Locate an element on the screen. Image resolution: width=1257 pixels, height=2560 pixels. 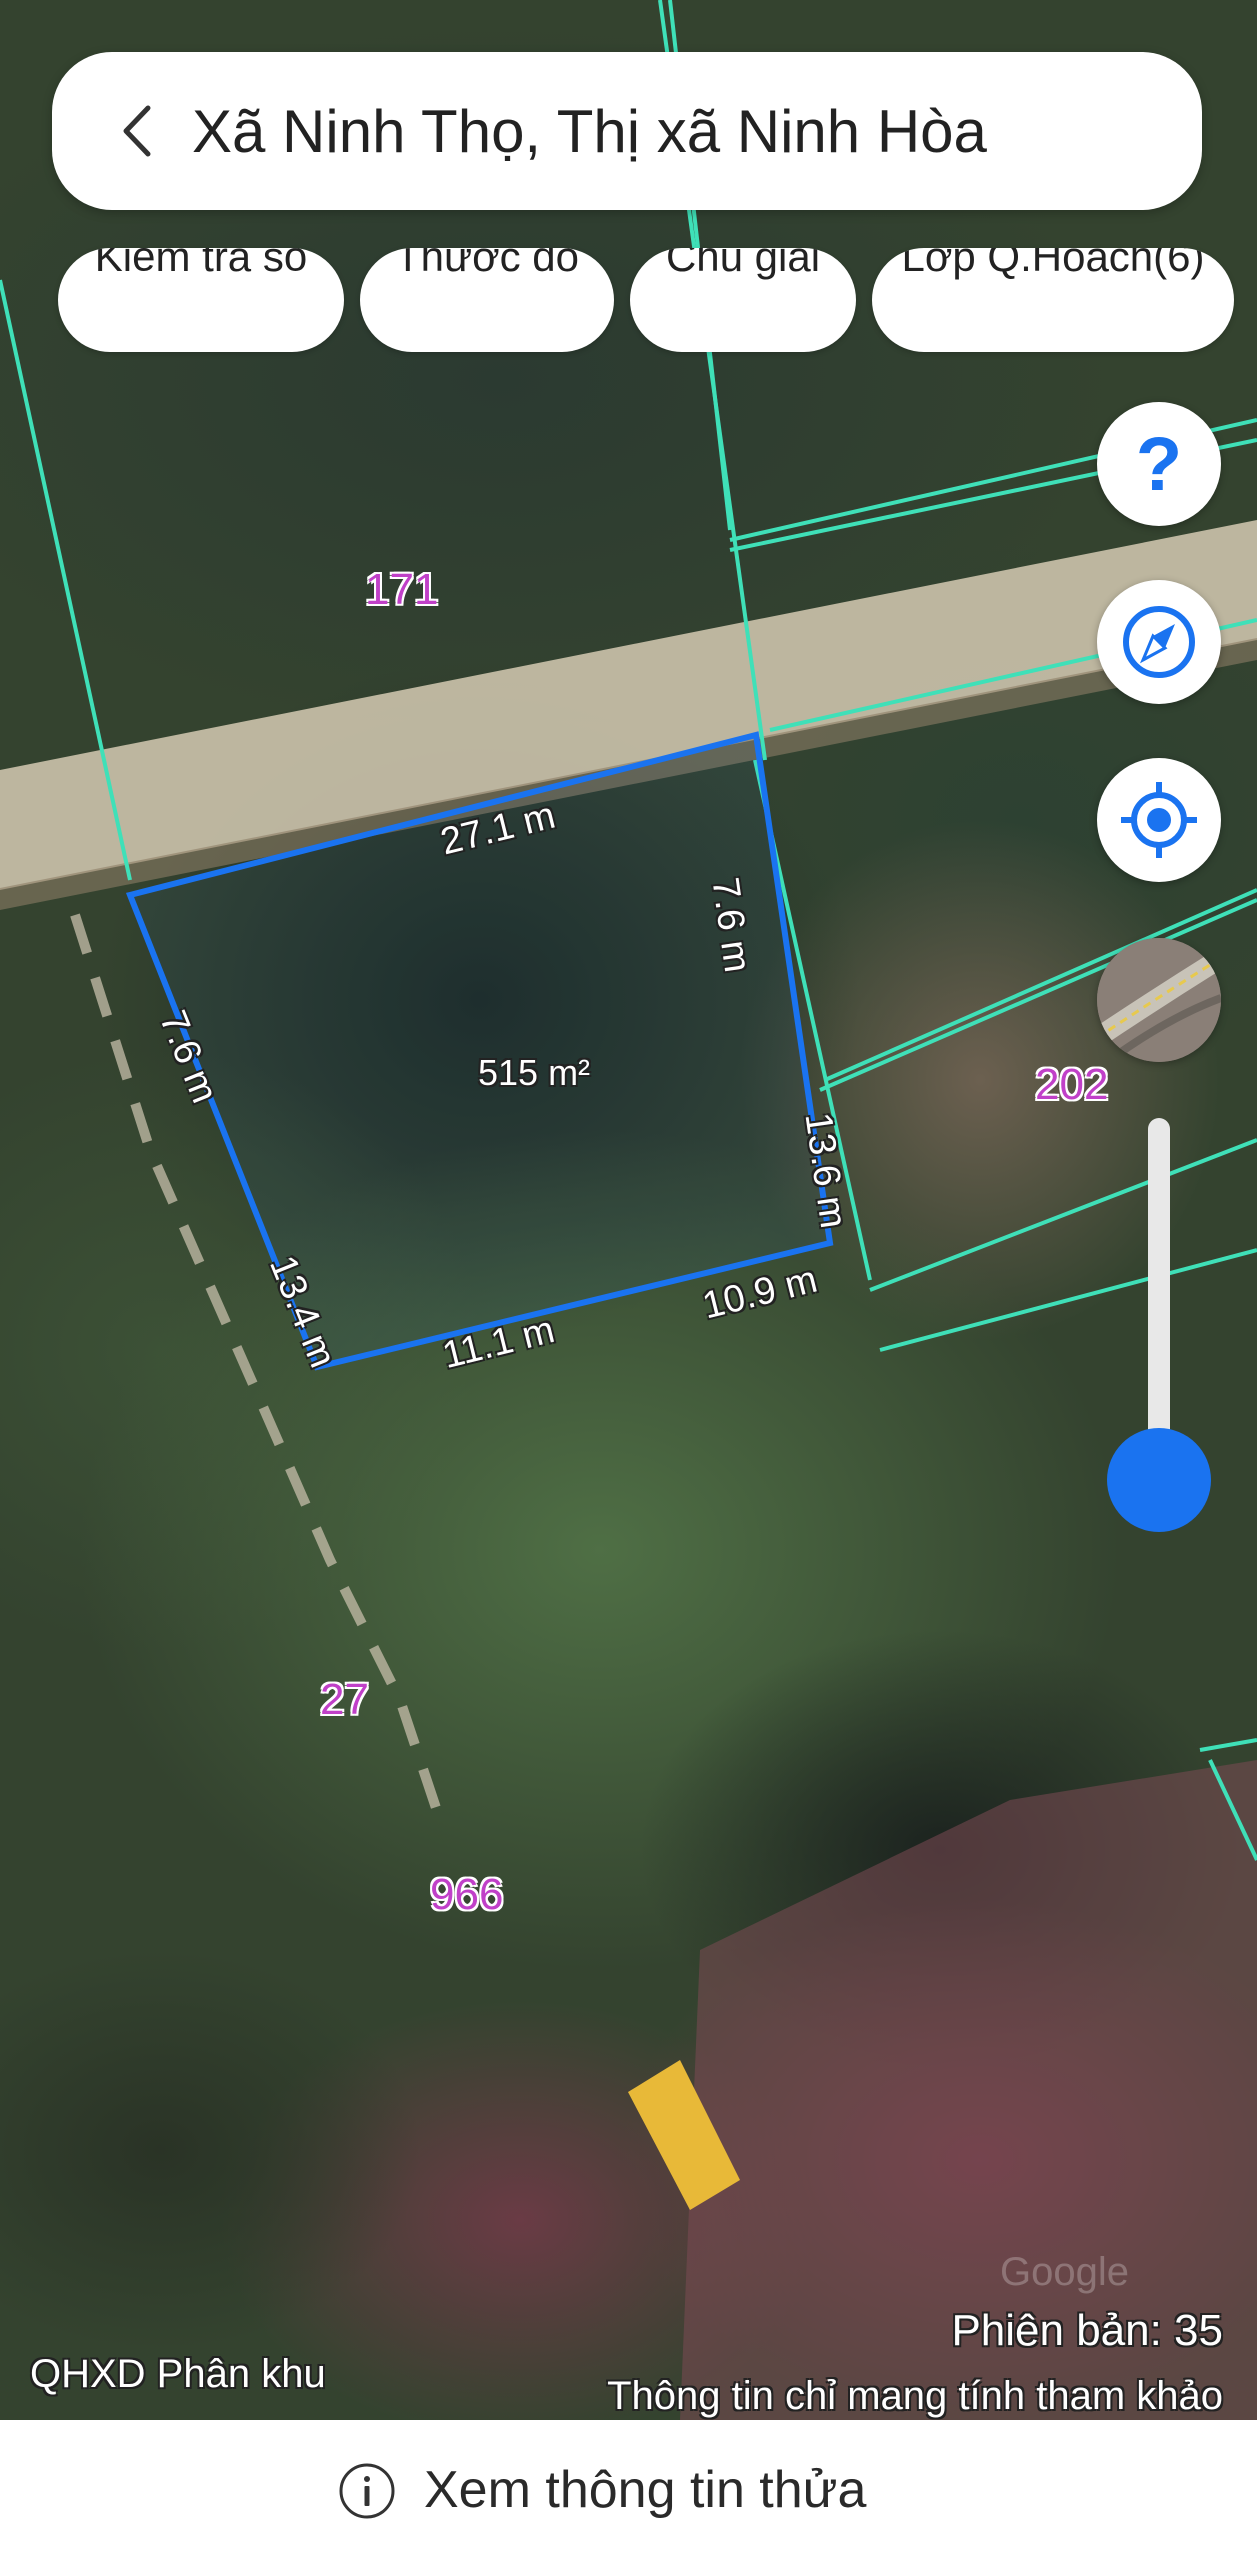
disclaimer-label: Thông tin chỉ mang tính tham khảo is located at coordinates (915, 2396).